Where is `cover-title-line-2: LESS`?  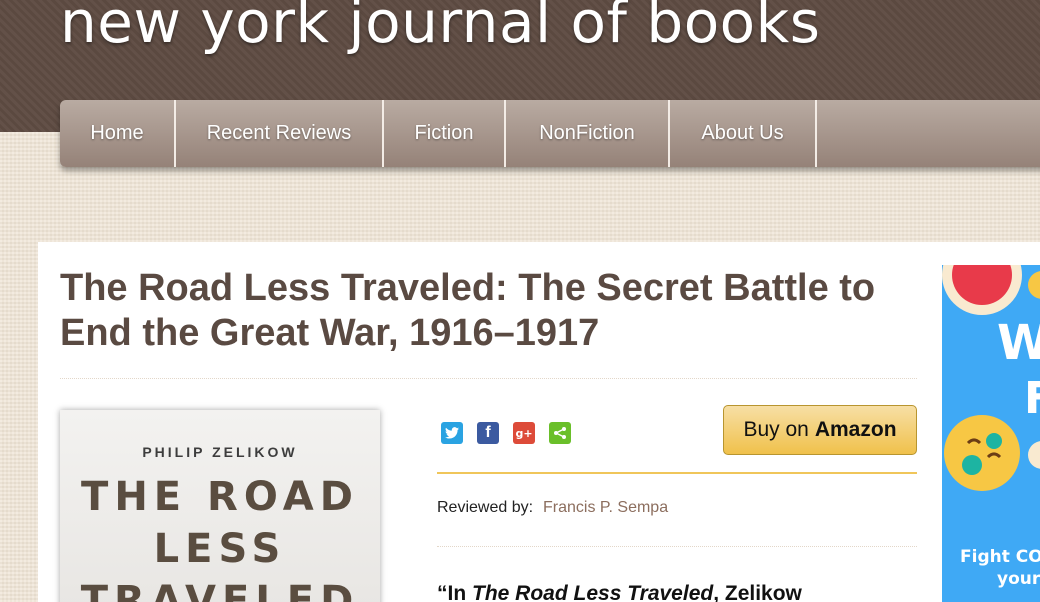 cover-title-line-2: LESS is located at coordinates (220, 549).